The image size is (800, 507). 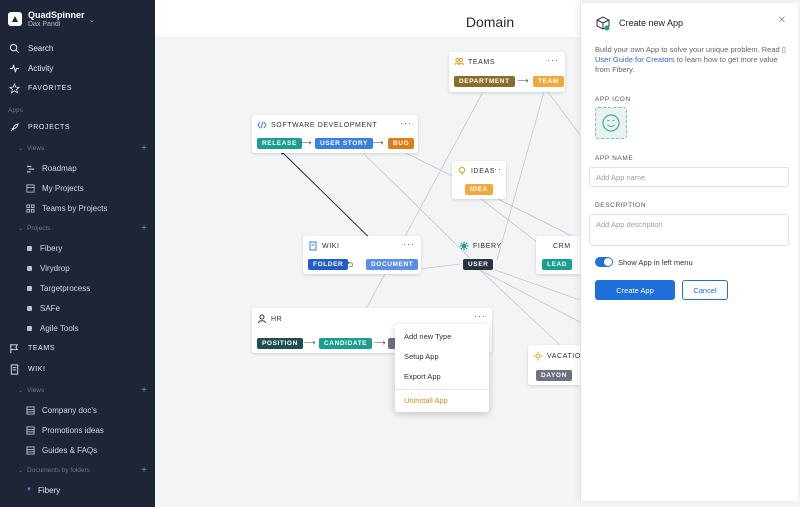 I want to click on show-in-menu-label: Show App in left menu, so click(x=655, y=262).